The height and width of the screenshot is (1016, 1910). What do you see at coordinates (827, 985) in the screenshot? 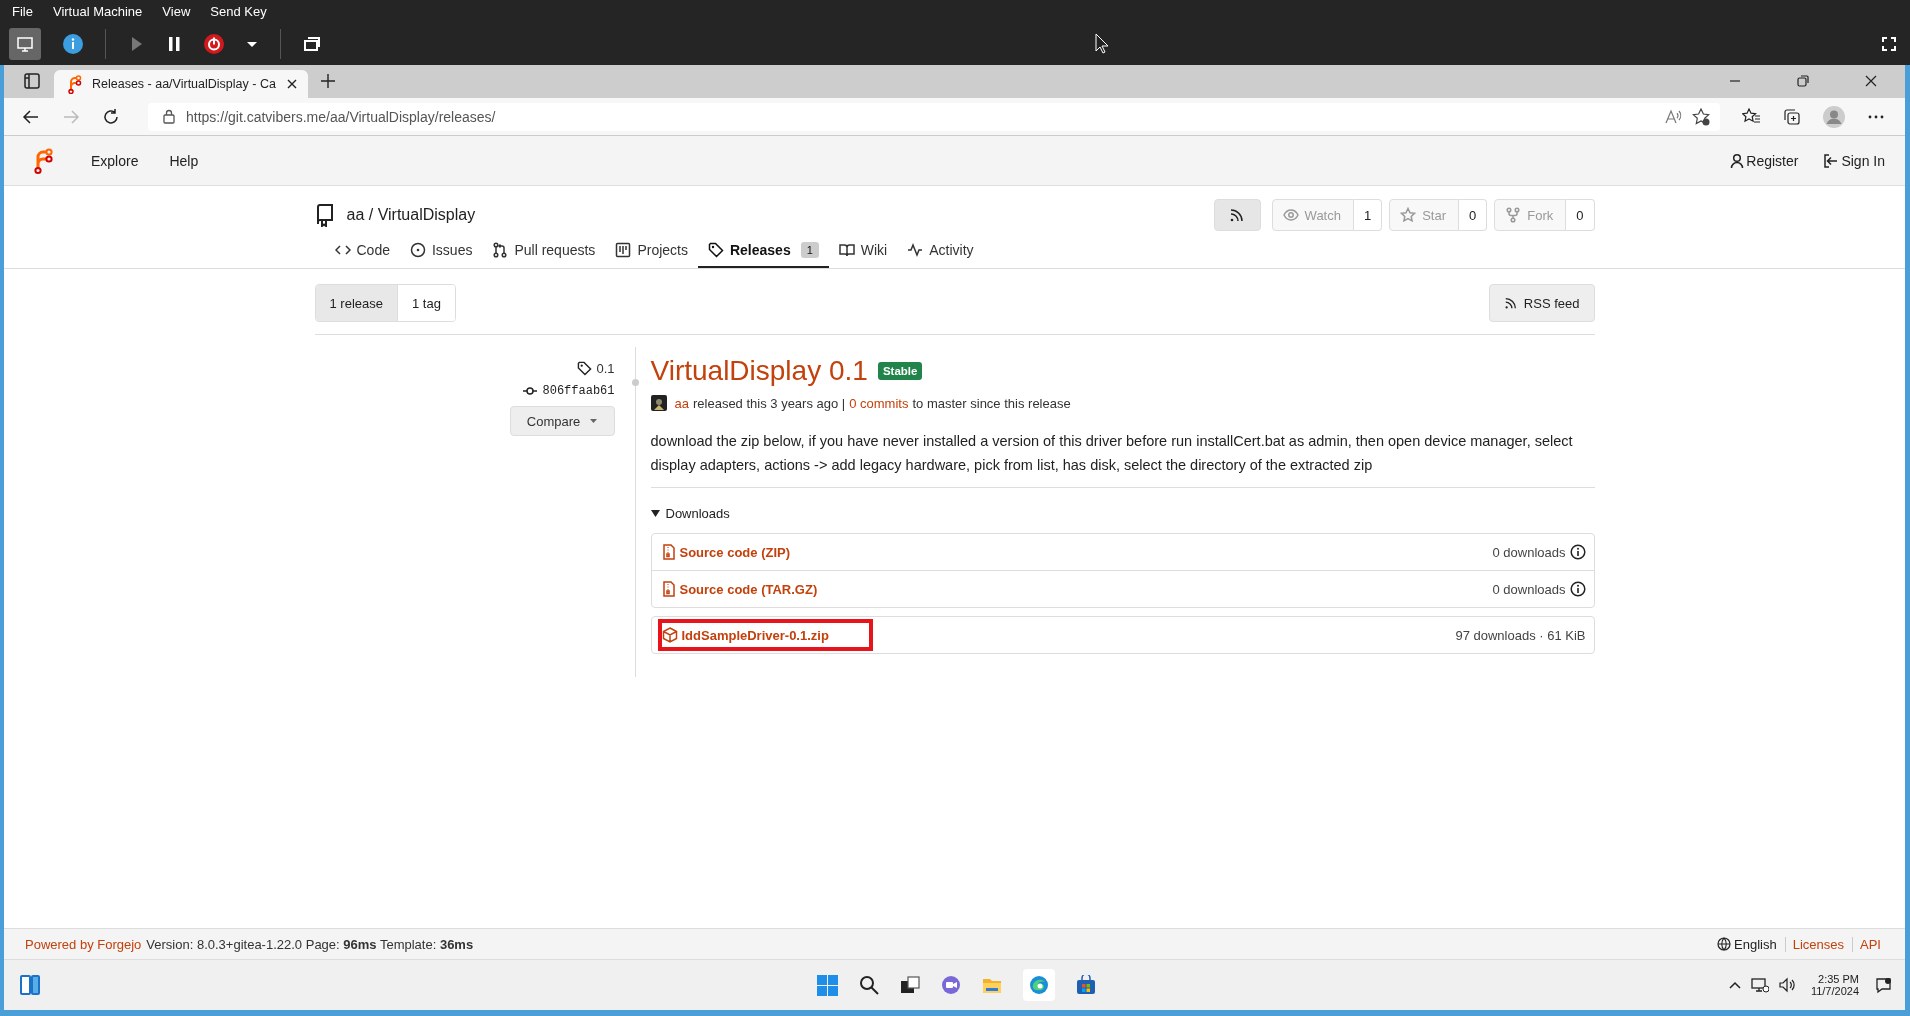
I see `start-icon` at bounding box center [827, 985].